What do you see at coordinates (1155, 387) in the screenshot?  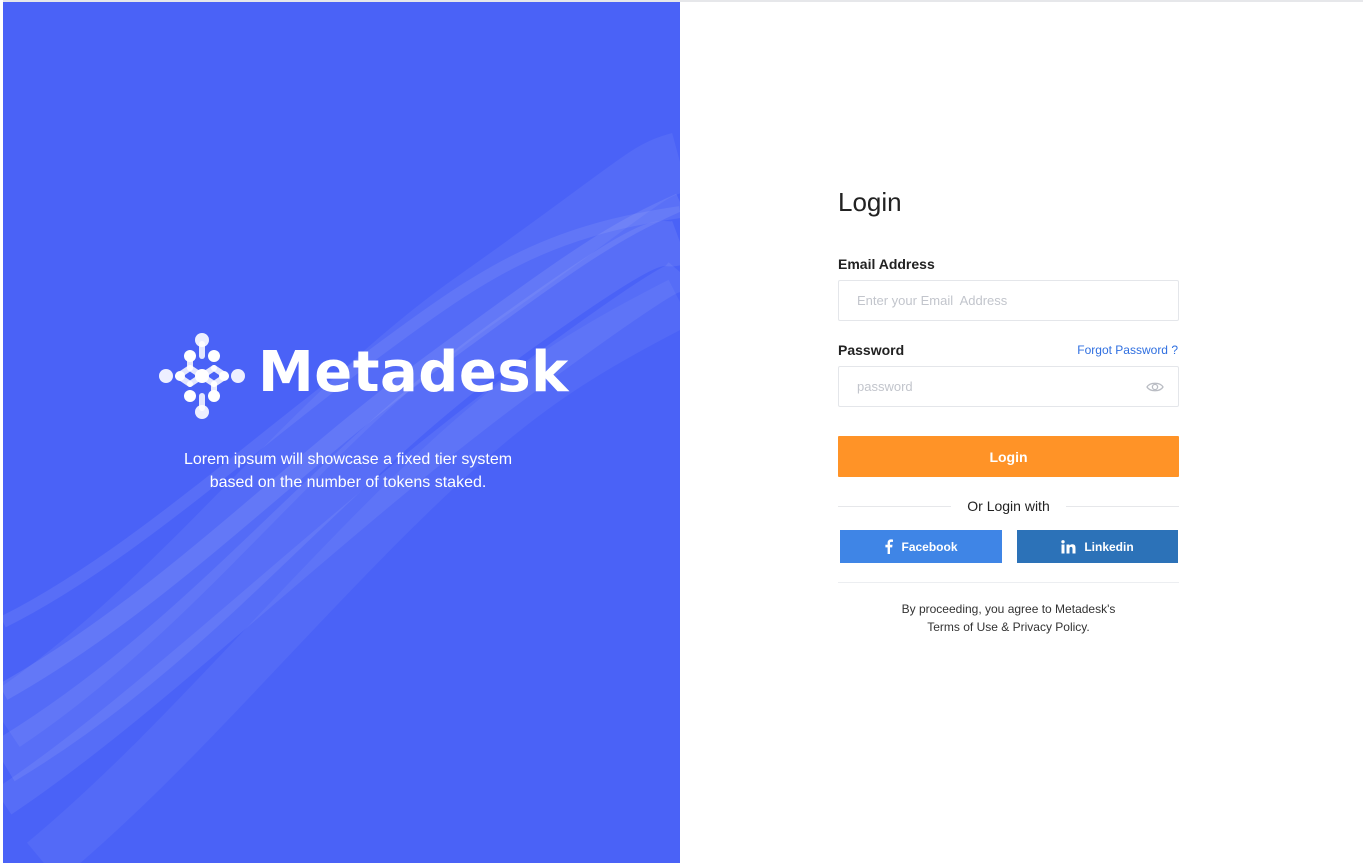 I see `eye-icon` at bounding box center [1155, 387].